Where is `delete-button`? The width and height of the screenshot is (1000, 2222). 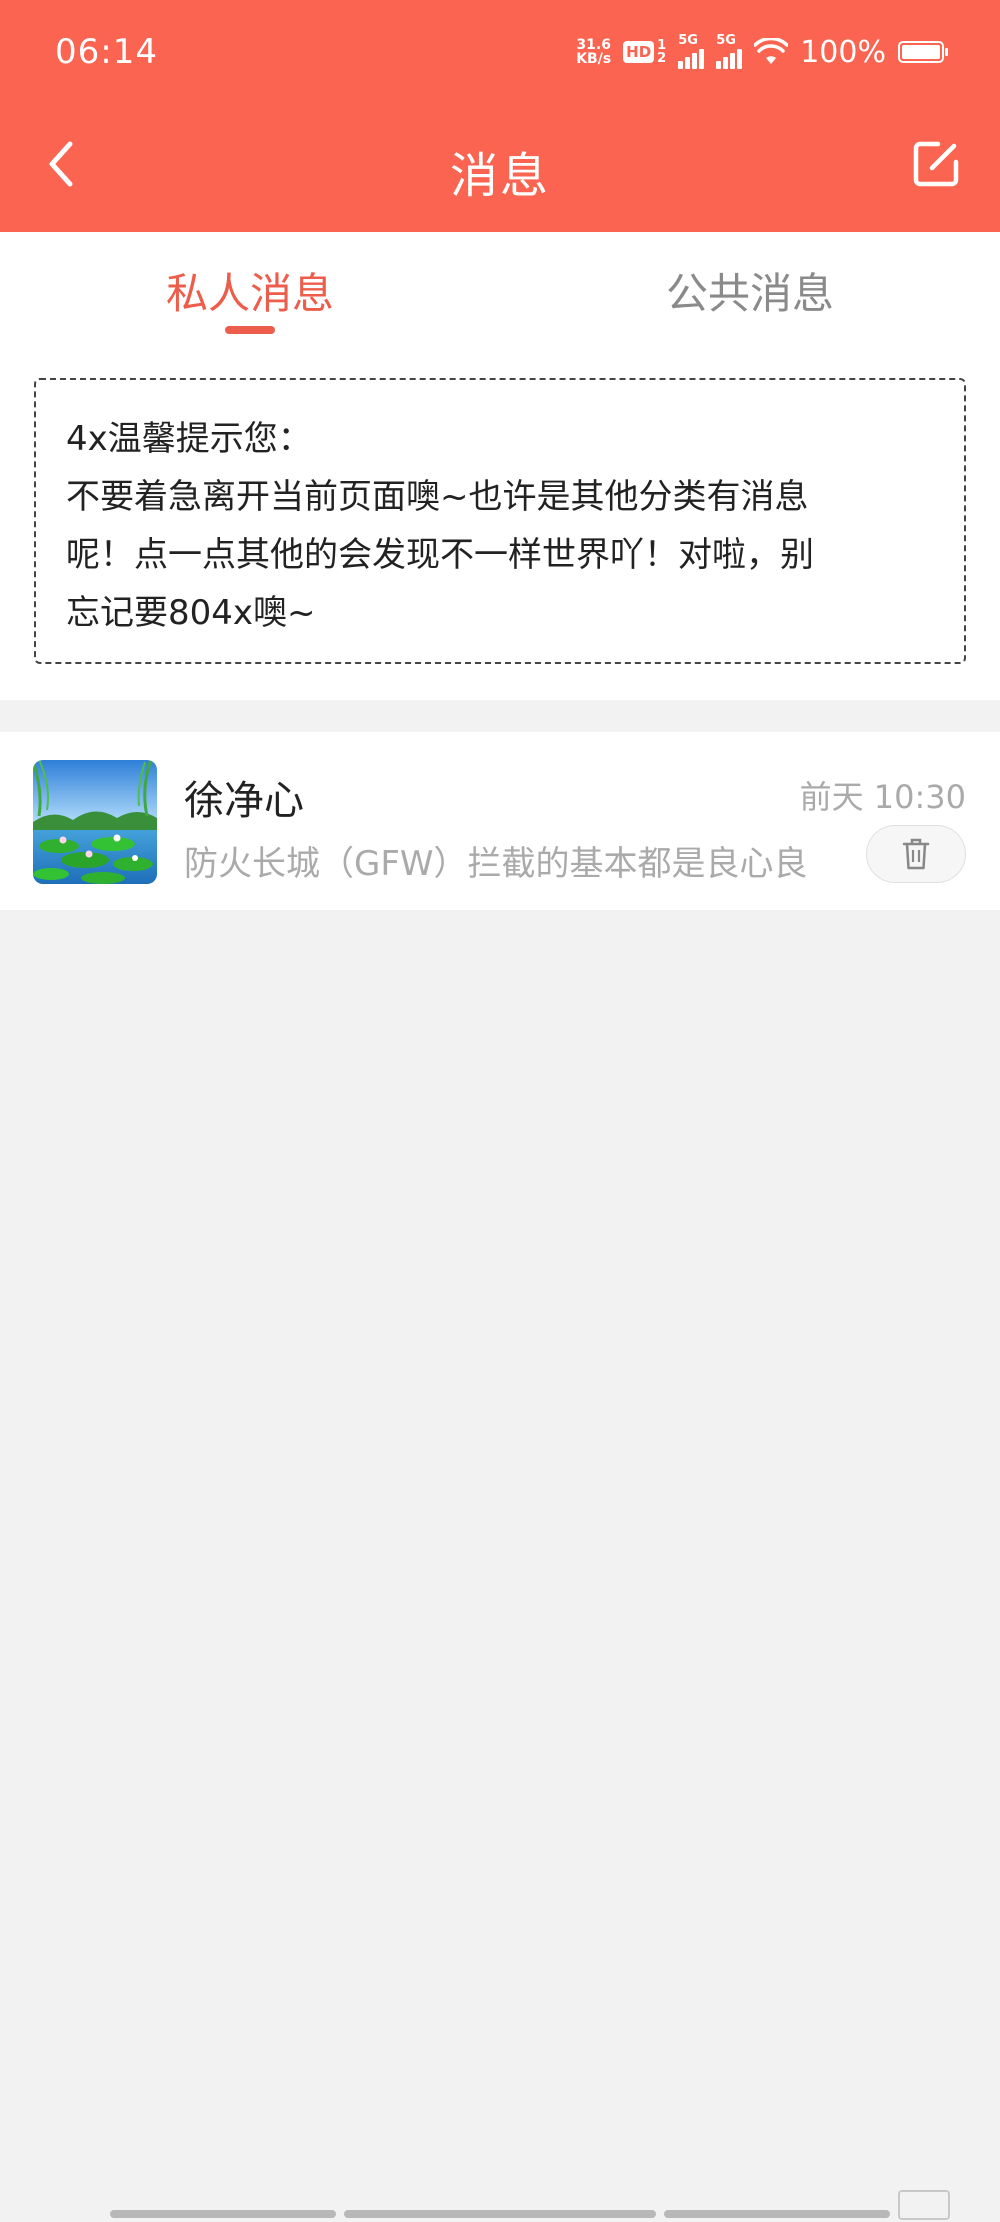
delete-button is located at coordinates (916, 854).